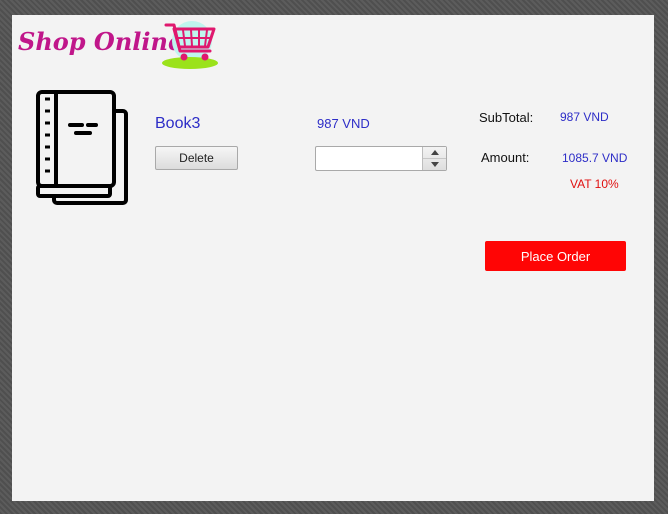 This screenshot has width=668, height=514. What do you see at coordinates (505, 157) in the screenshot?
I see `amount-label: Amount:` at bounding box center [505, 157].